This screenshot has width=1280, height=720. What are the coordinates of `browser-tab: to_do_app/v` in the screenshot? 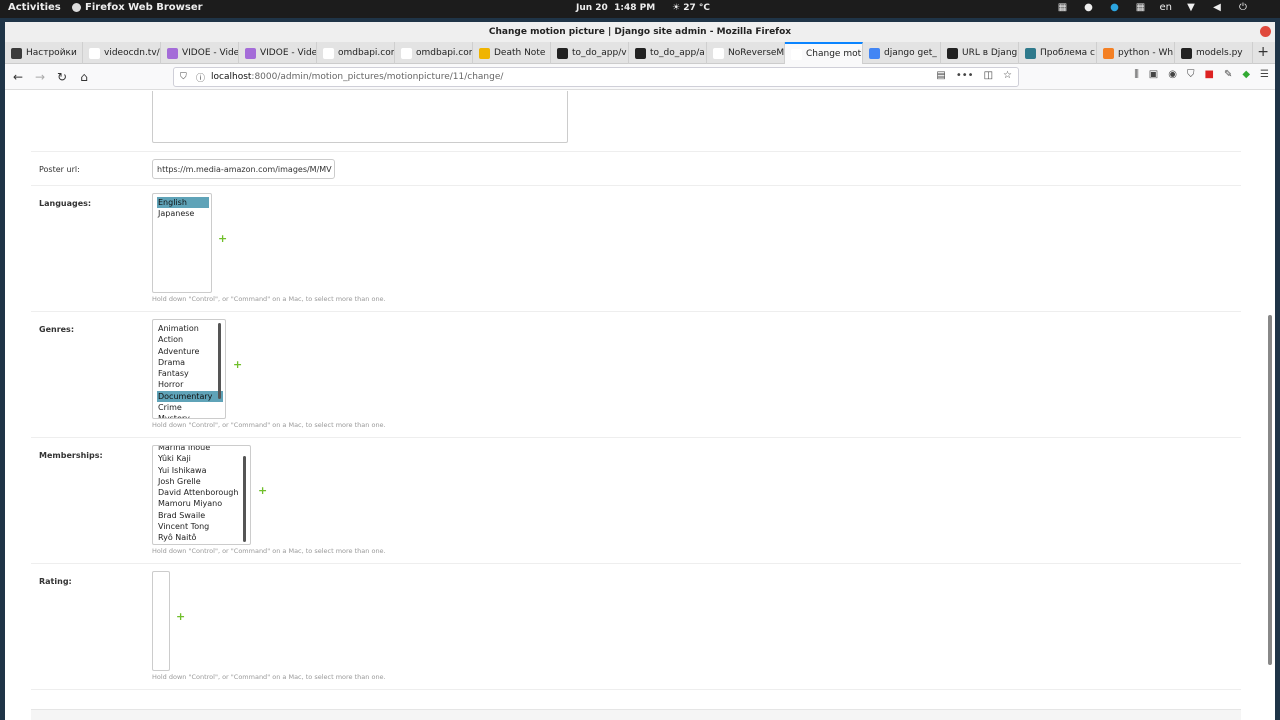 It's located at (590, 53).